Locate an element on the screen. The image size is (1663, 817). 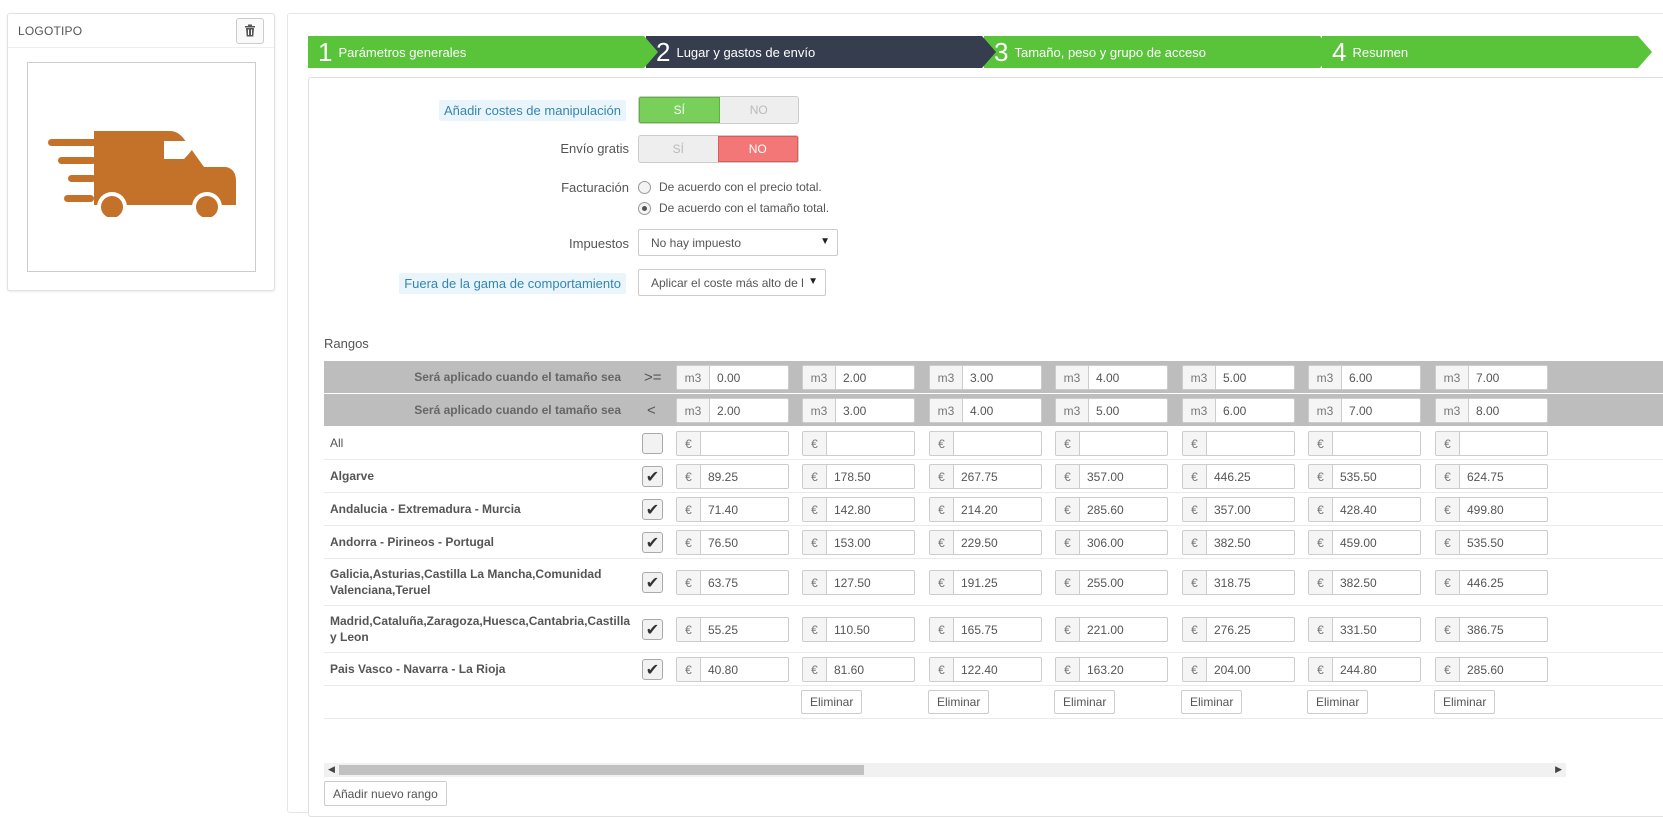
zone-price-input: €191.25 is located at coordinates (985, 582).